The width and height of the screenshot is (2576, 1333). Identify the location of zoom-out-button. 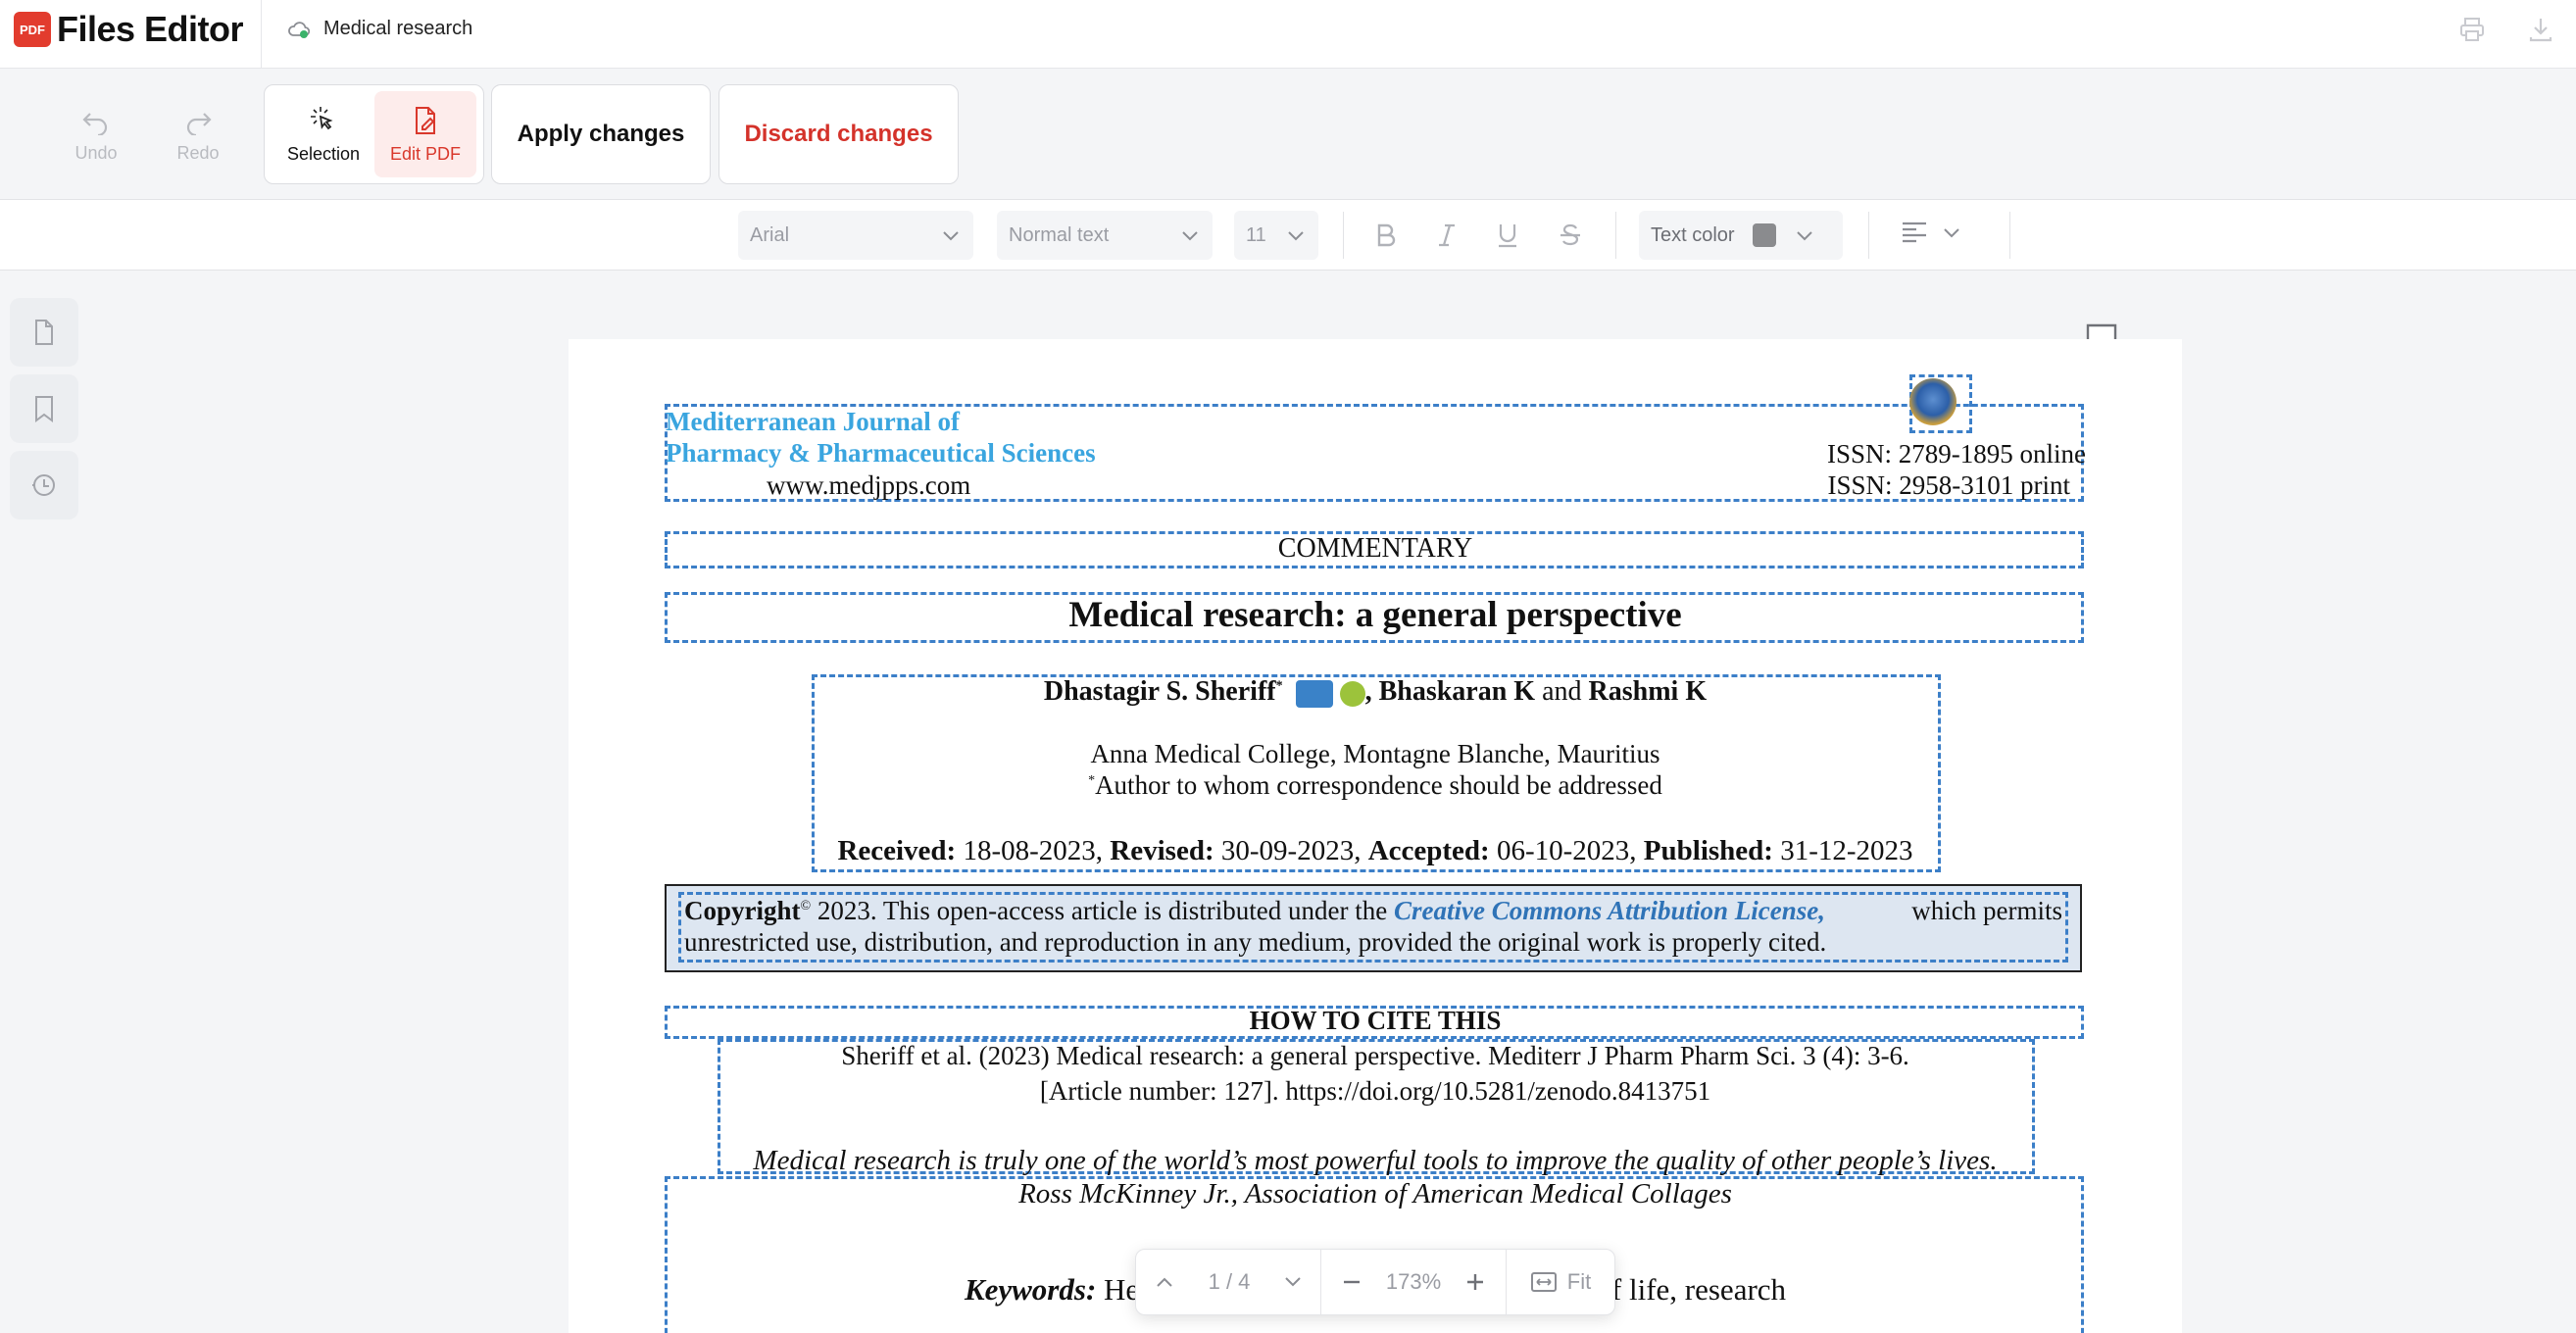
(1351, 1282).